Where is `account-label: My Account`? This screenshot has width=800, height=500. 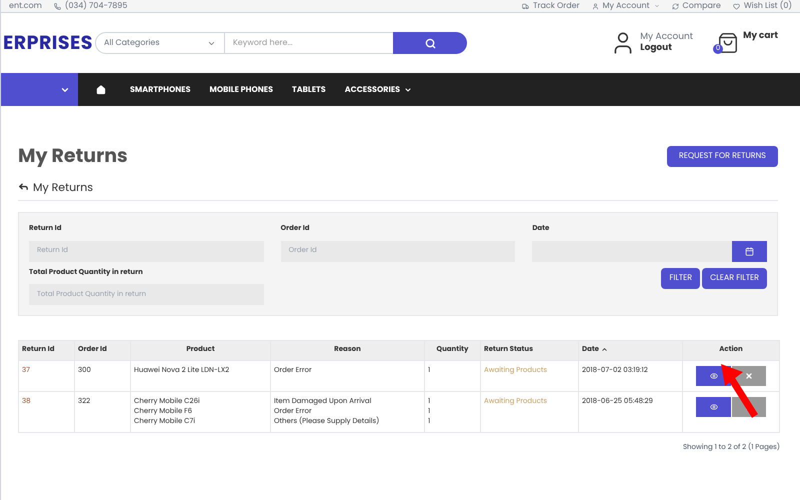
account-label: My Account is located at coordinates (667, 37).